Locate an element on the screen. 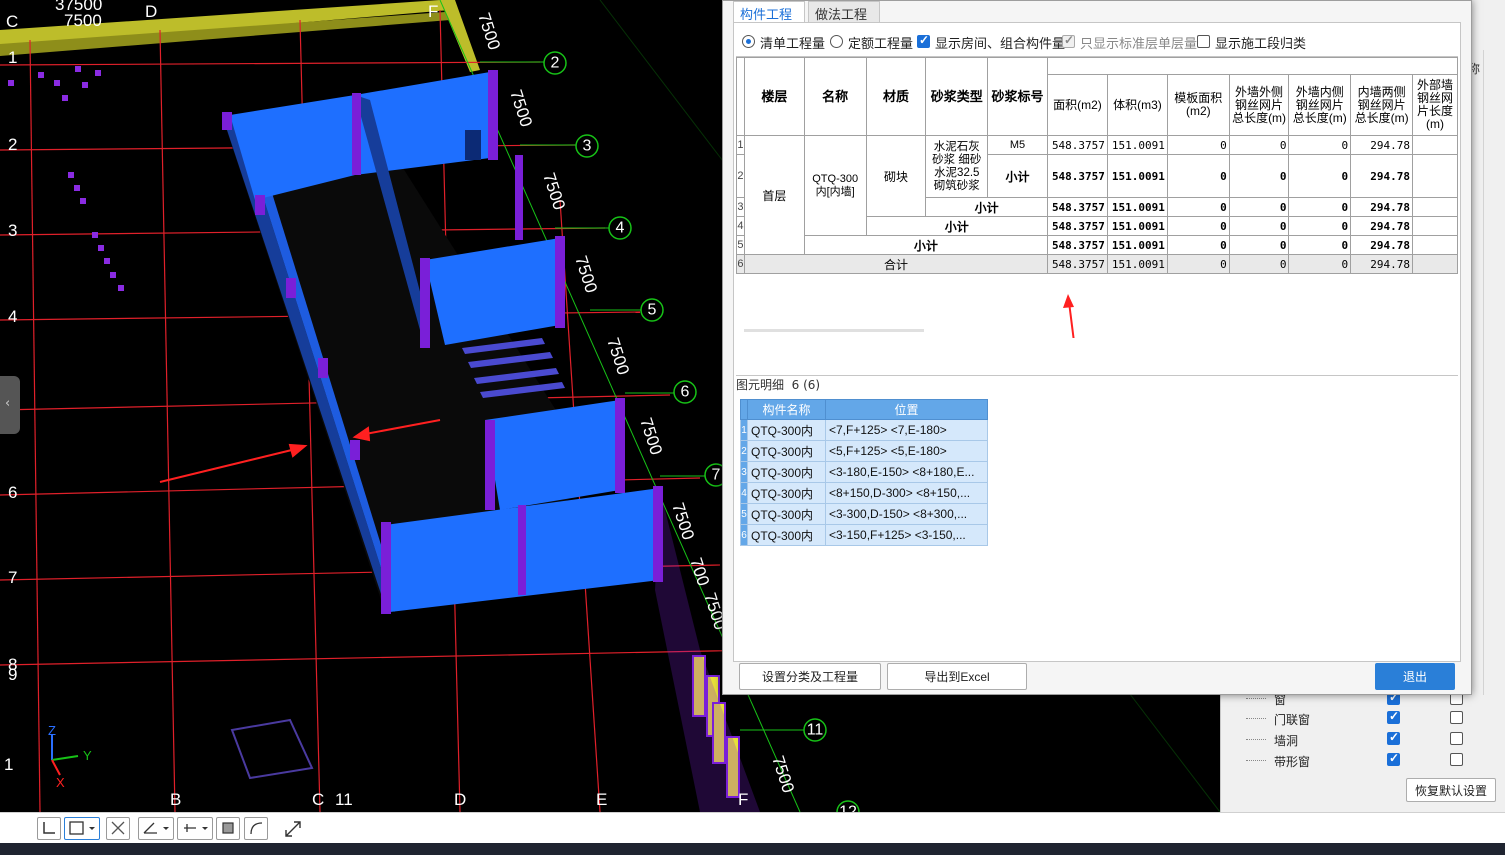 This screenshot has width=1505, height=855. select-mode-button is located at coordinates (82, 828).